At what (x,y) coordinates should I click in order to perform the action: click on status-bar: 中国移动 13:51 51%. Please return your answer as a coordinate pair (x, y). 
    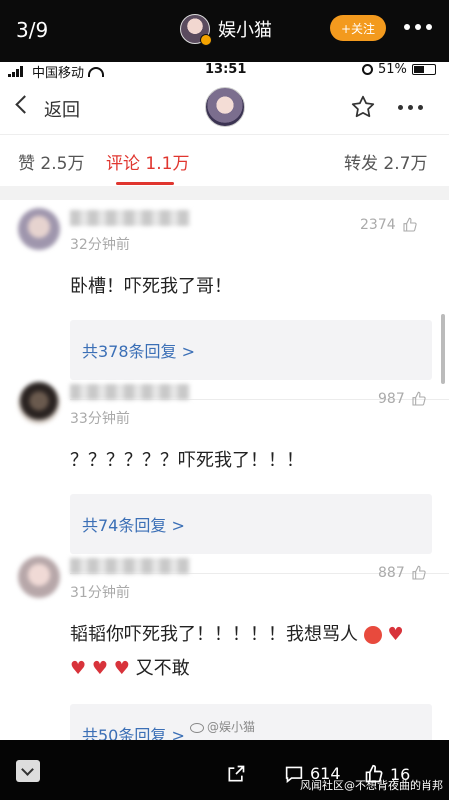
    Looking at the image, I should click on (224, 71).